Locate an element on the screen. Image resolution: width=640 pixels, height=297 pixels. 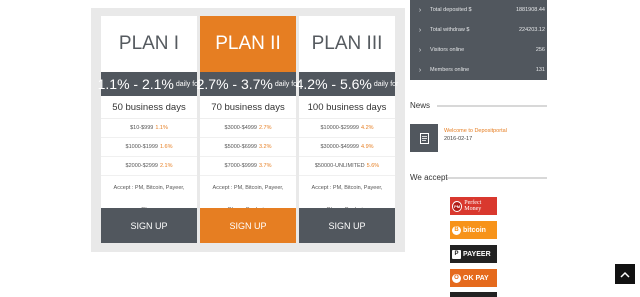
stat-value: 256 is located at coordinates (540, 50).